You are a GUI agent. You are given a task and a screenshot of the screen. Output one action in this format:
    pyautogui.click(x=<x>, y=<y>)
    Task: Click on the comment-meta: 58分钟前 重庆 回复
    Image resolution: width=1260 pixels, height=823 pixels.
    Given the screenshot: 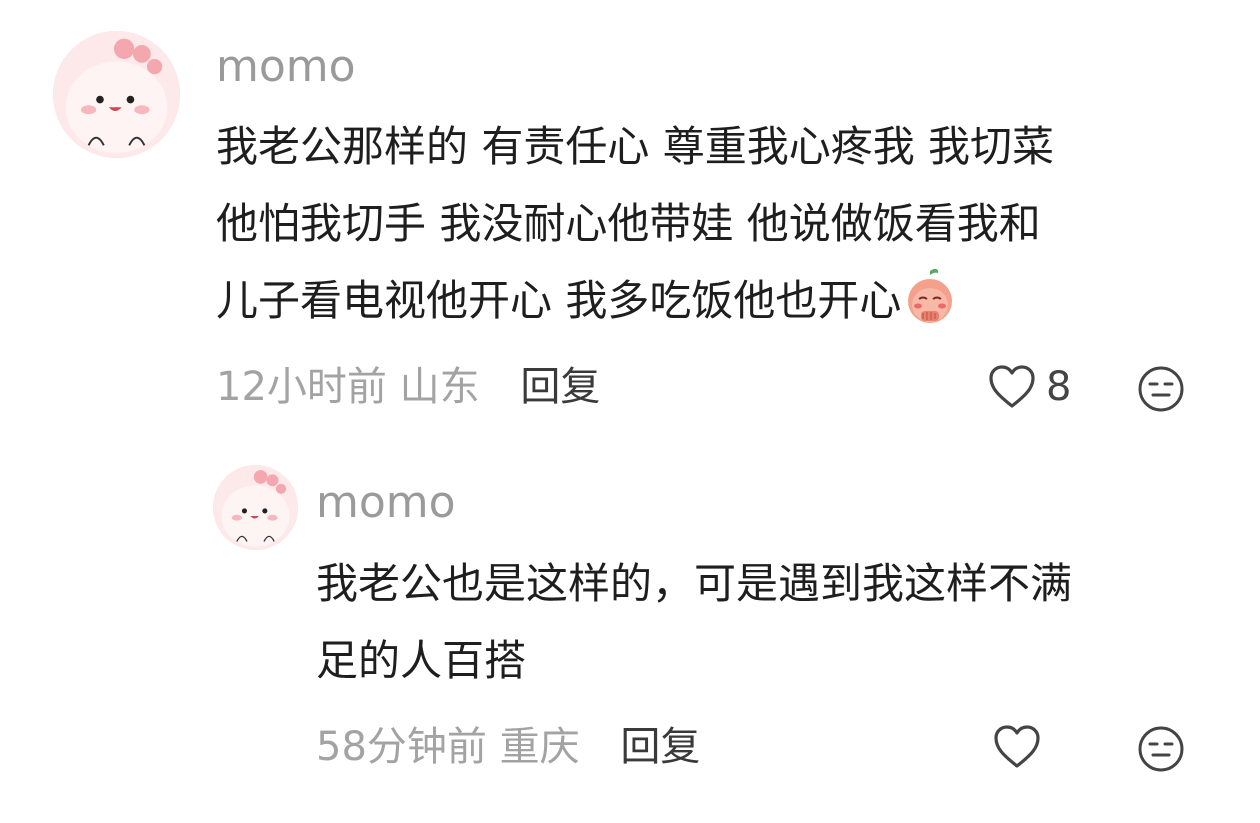 What is the action you would take?
    pyautogui.click(x=508, y=747)
    